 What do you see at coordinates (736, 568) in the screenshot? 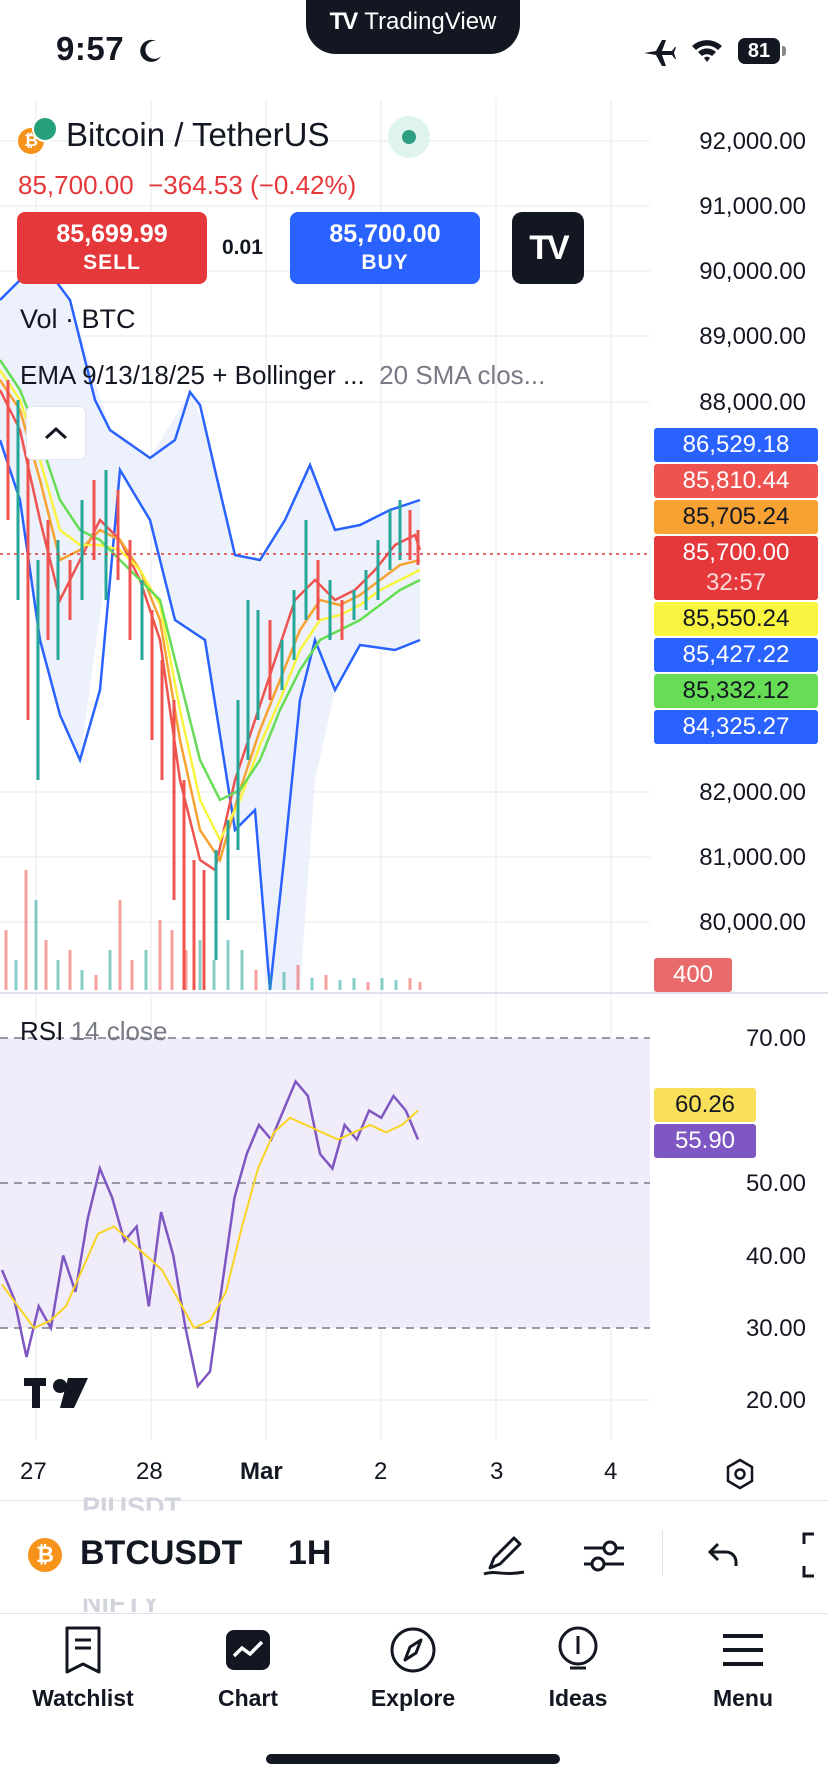
I see `last-price-tag: 85,700.00 32:57` at bounding box center [736, 568].